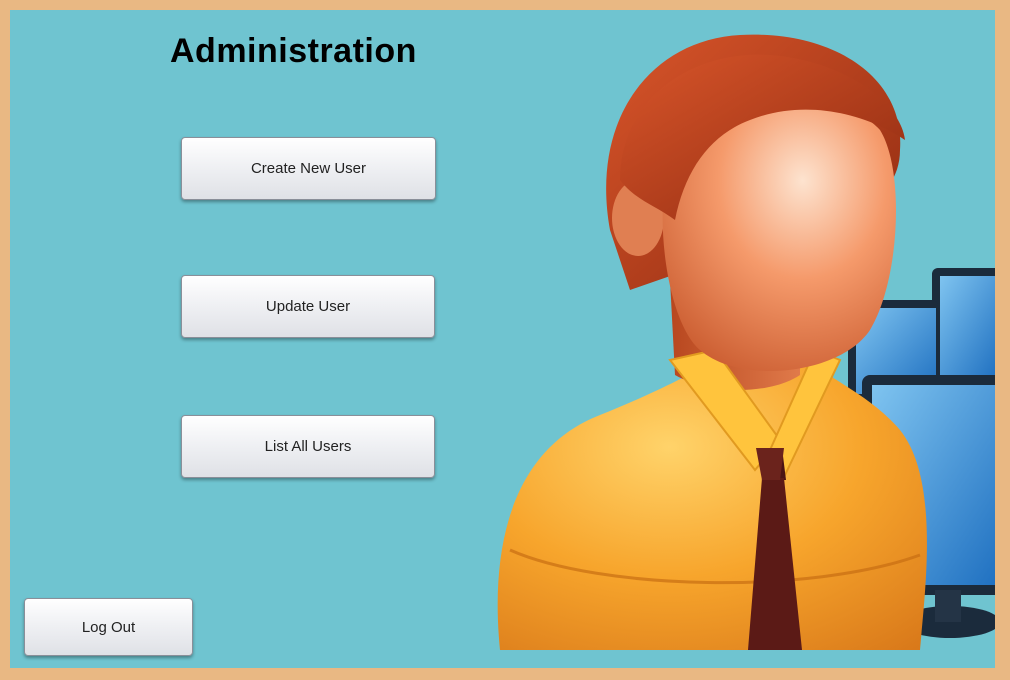  I want to click on update-user-button: Update User, so click(308, 306).